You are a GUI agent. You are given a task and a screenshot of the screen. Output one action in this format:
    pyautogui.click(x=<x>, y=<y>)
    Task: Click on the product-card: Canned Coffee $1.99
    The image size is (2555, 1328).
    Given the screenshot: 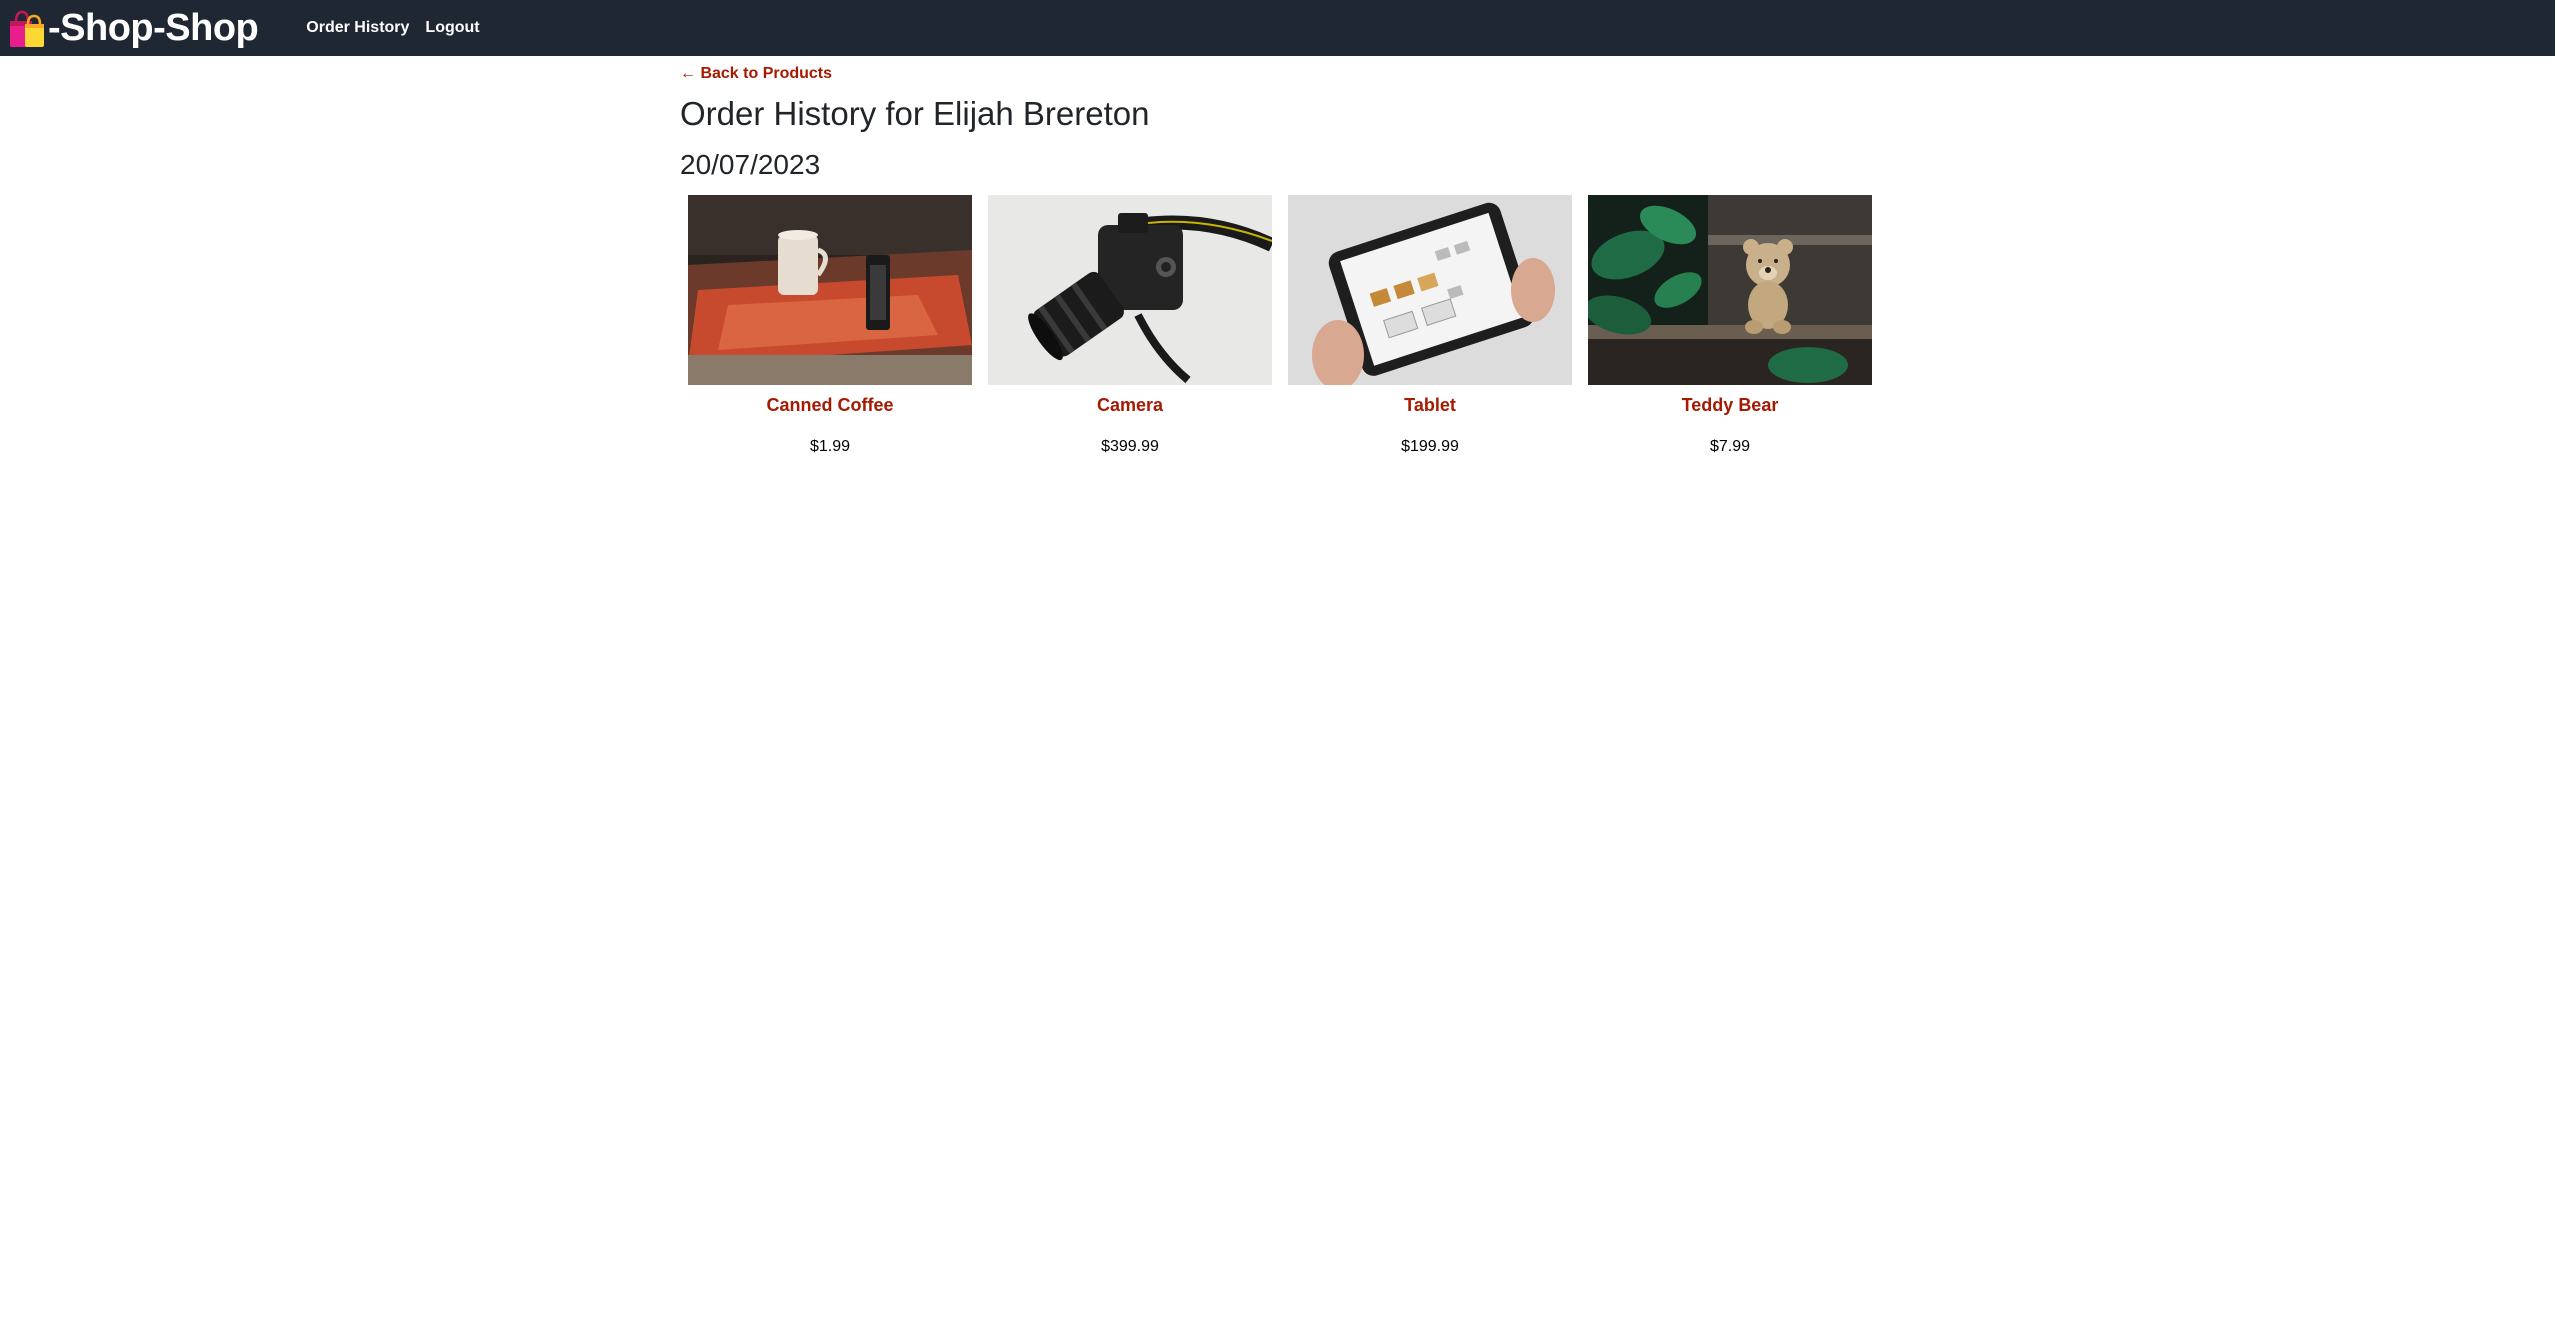 What is the action you would take?
    pyautogui.click(x=830, y=325)
    